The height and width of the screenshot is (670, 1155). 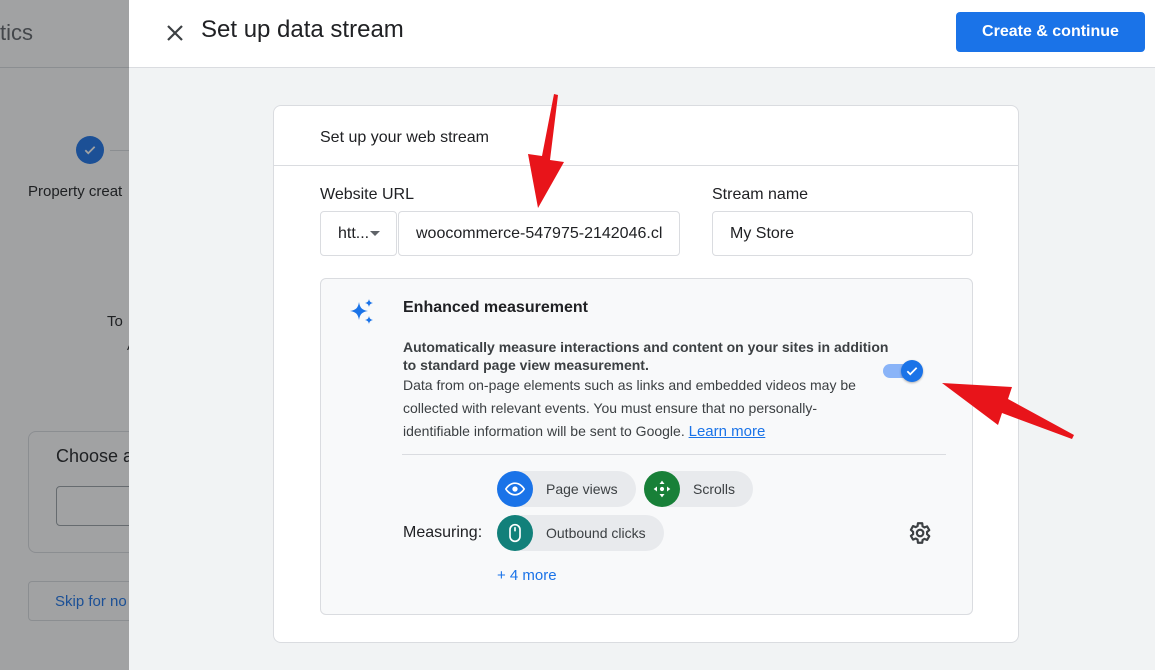 I want to click on chevron-down-icon, so click(x=375, y=233).